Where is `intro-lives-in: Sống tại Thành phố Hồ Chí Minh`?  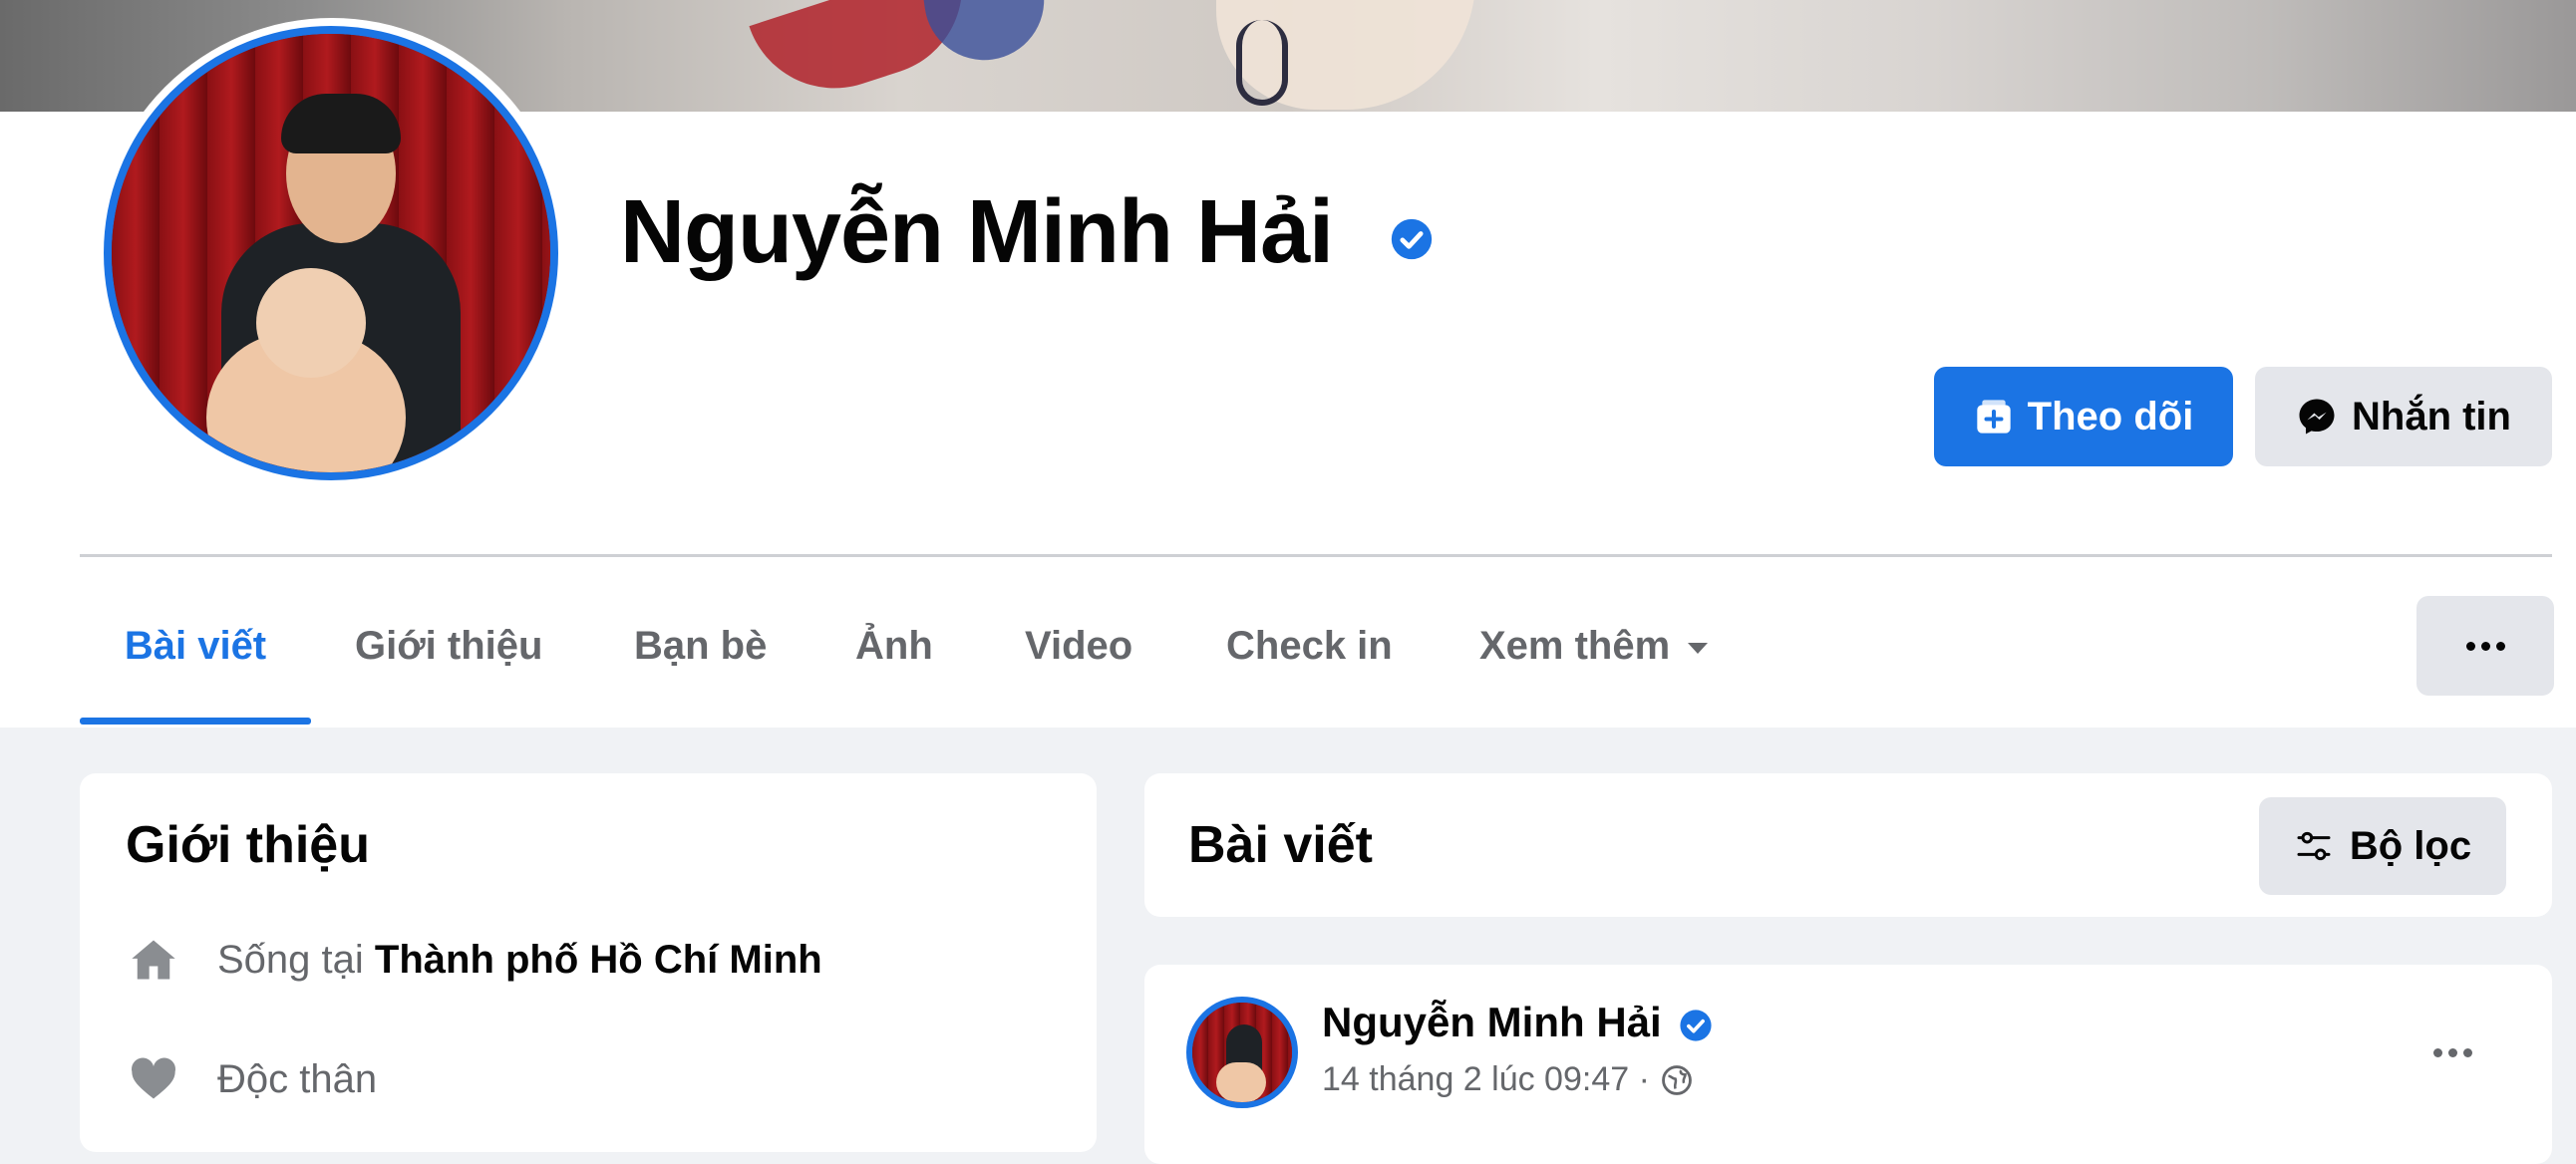
intro-lives-in: Sống tại Thành phố Hồ Chí Minh is located at coordinates (474, 960).